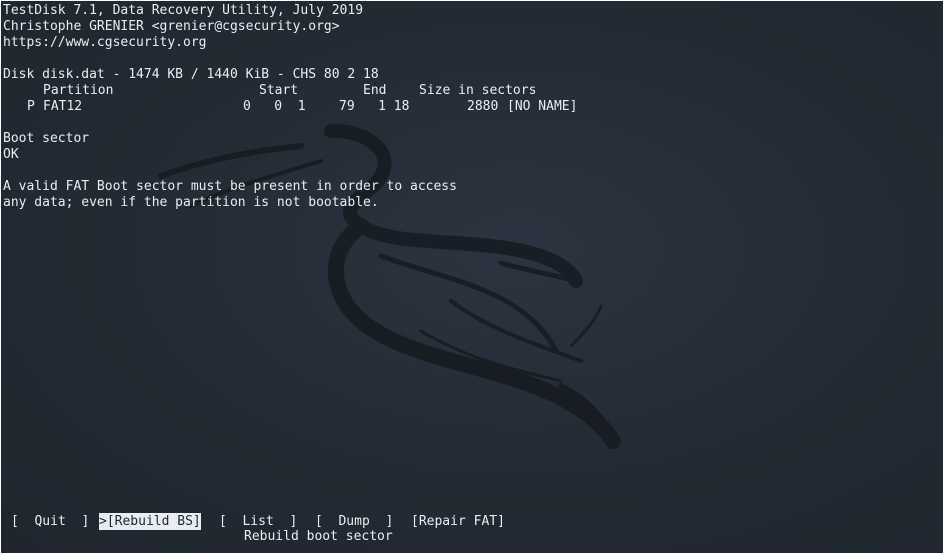  Describe the element at coordinates (458, 521) in the screenshot. I see `repair-fat-button: [Repair FAT]` at that location.